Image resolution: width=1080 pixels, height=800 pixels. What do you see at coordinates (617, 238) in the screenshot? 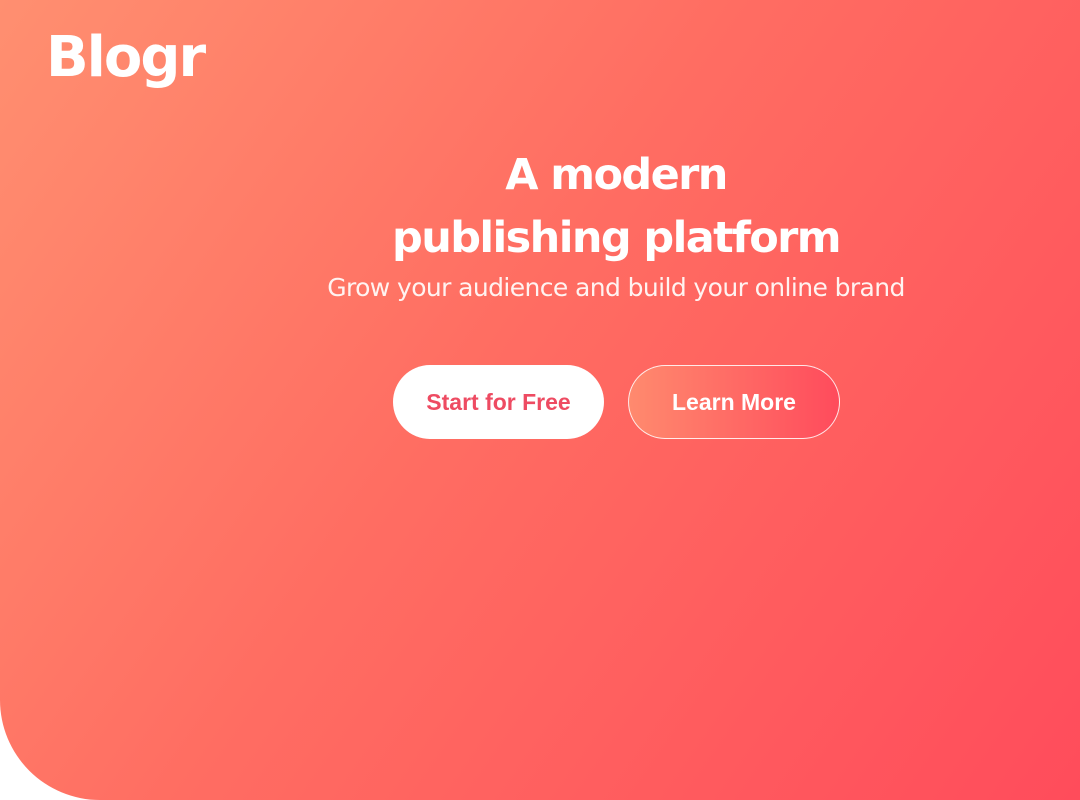
I see `hero-headline-line-2: publishing platform` at bounding box center [617, 238].